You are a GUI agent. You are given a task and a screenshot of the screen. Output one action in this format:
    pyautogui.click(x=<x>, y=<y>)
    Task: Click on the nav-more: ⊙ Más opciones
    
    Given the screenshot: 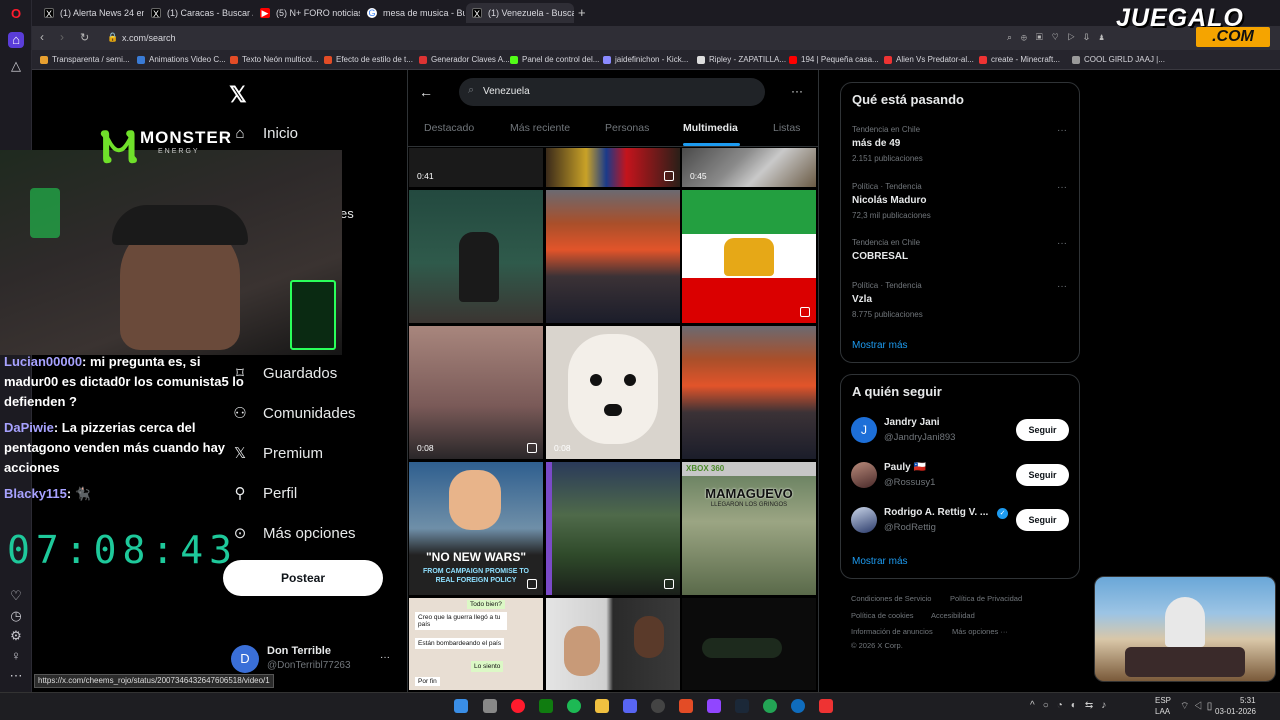 What is the action you would take?
    pyautogui.click(x=293, y=534)
    